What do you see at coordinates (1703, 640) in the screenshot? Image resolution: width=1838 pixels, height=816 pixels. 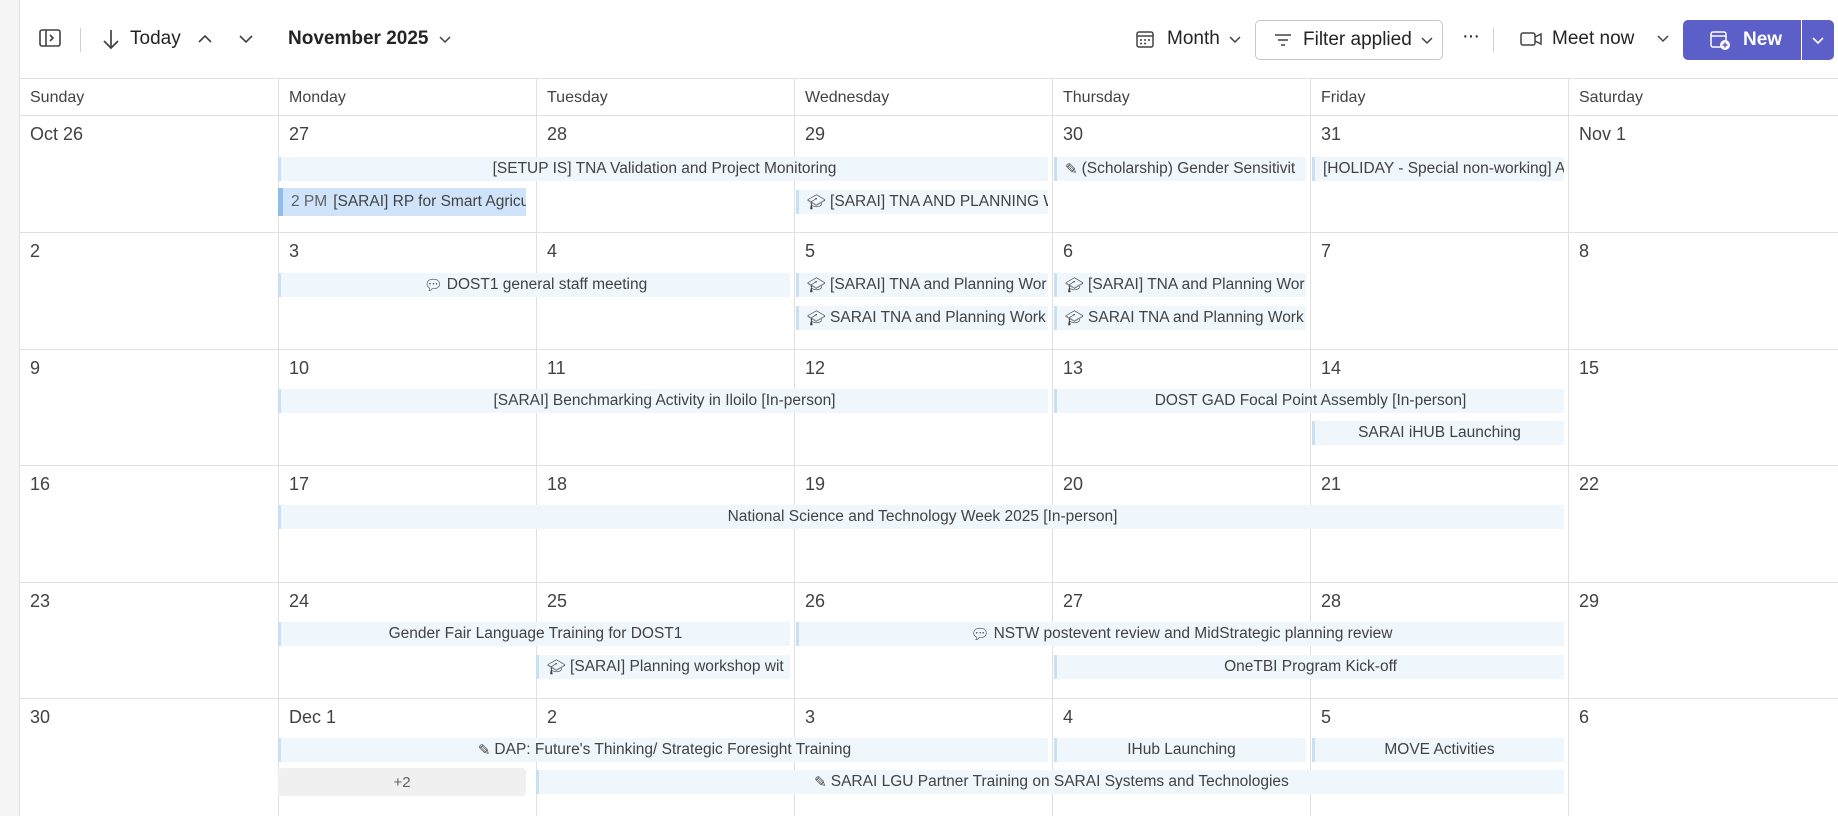 I see `day-cell: 29` at bounding box center [1703, 640].